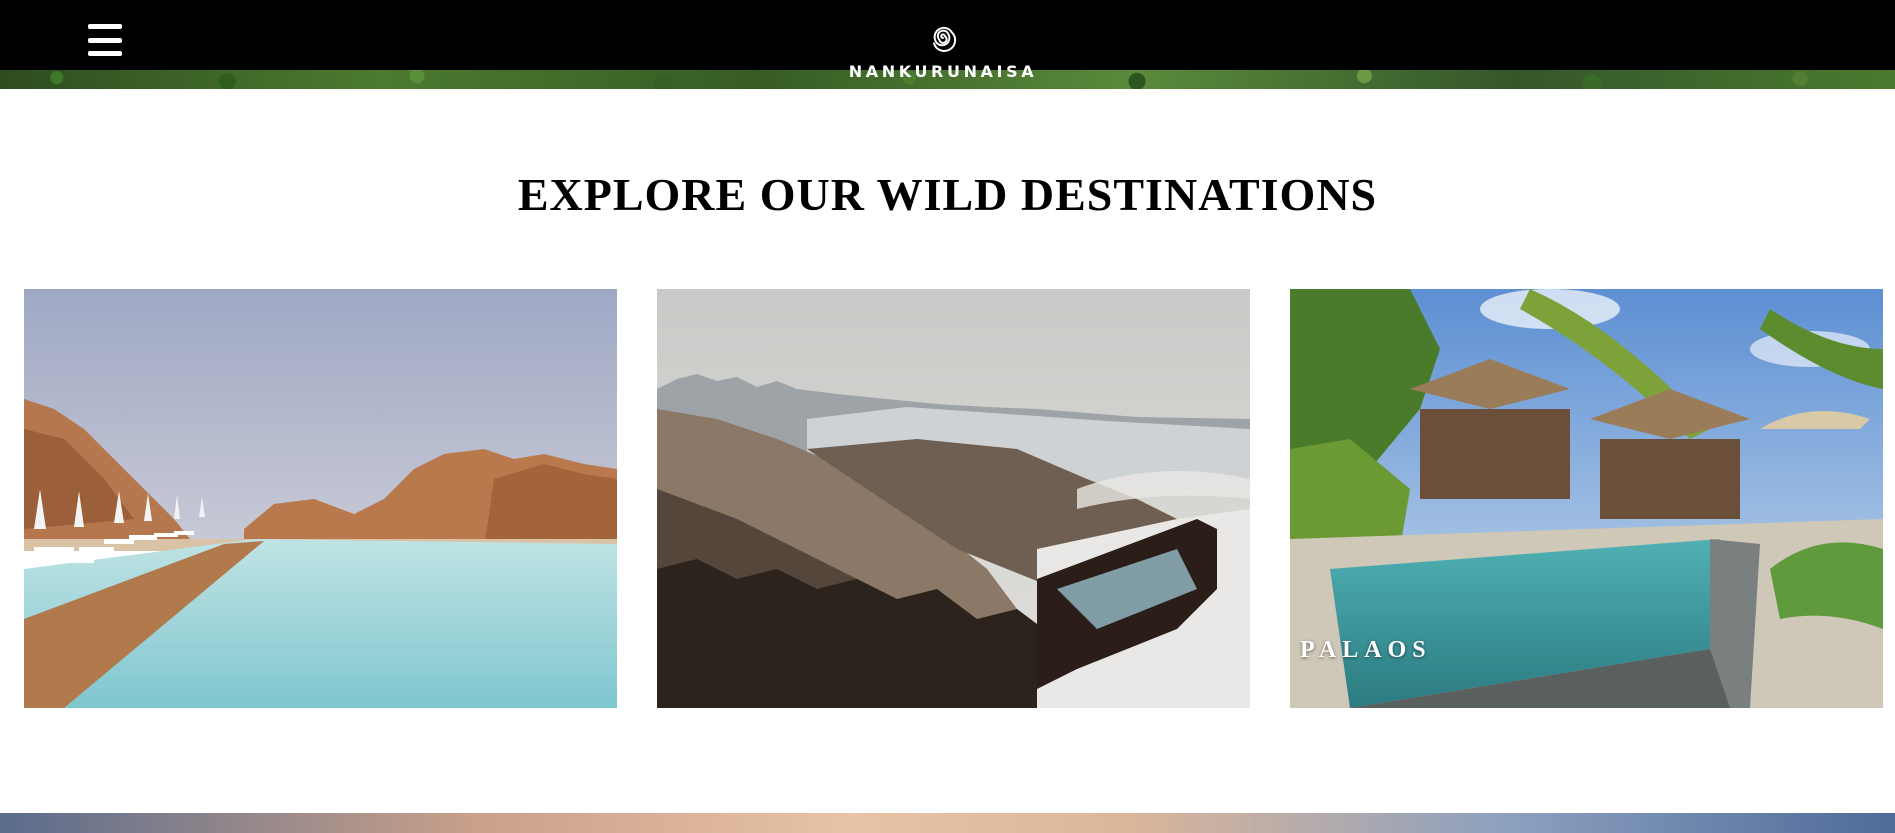 The height and width of the screenshot is (833, 1895). What do you see at coordinates (943, 55) in the screenshot?
I see `brand-logo-link: NANKURUNAISA` at bounding box center [943, 55].